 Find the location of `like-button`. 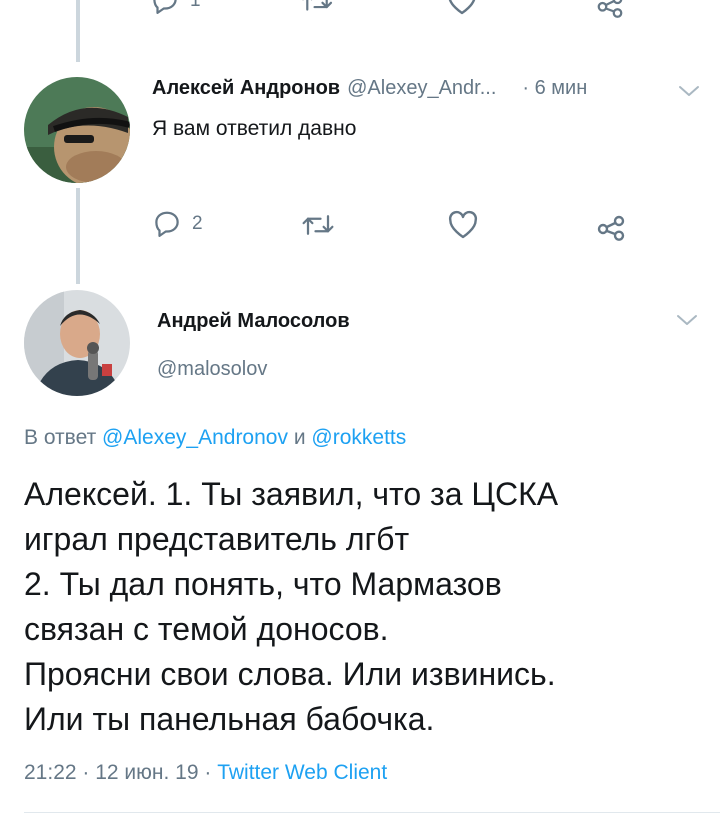

like-button is located at coordinates (463, 225).